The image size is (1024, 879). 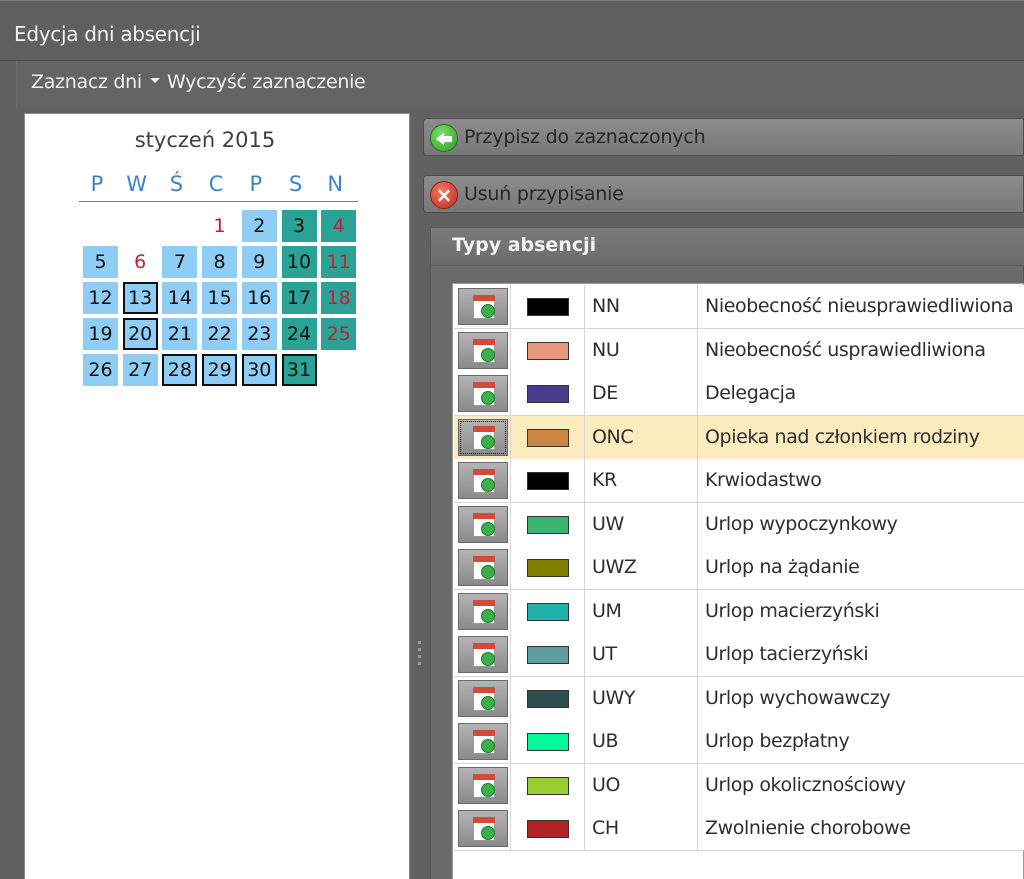 I want to click on calendar-day: 12, so click(x=100, y=298).